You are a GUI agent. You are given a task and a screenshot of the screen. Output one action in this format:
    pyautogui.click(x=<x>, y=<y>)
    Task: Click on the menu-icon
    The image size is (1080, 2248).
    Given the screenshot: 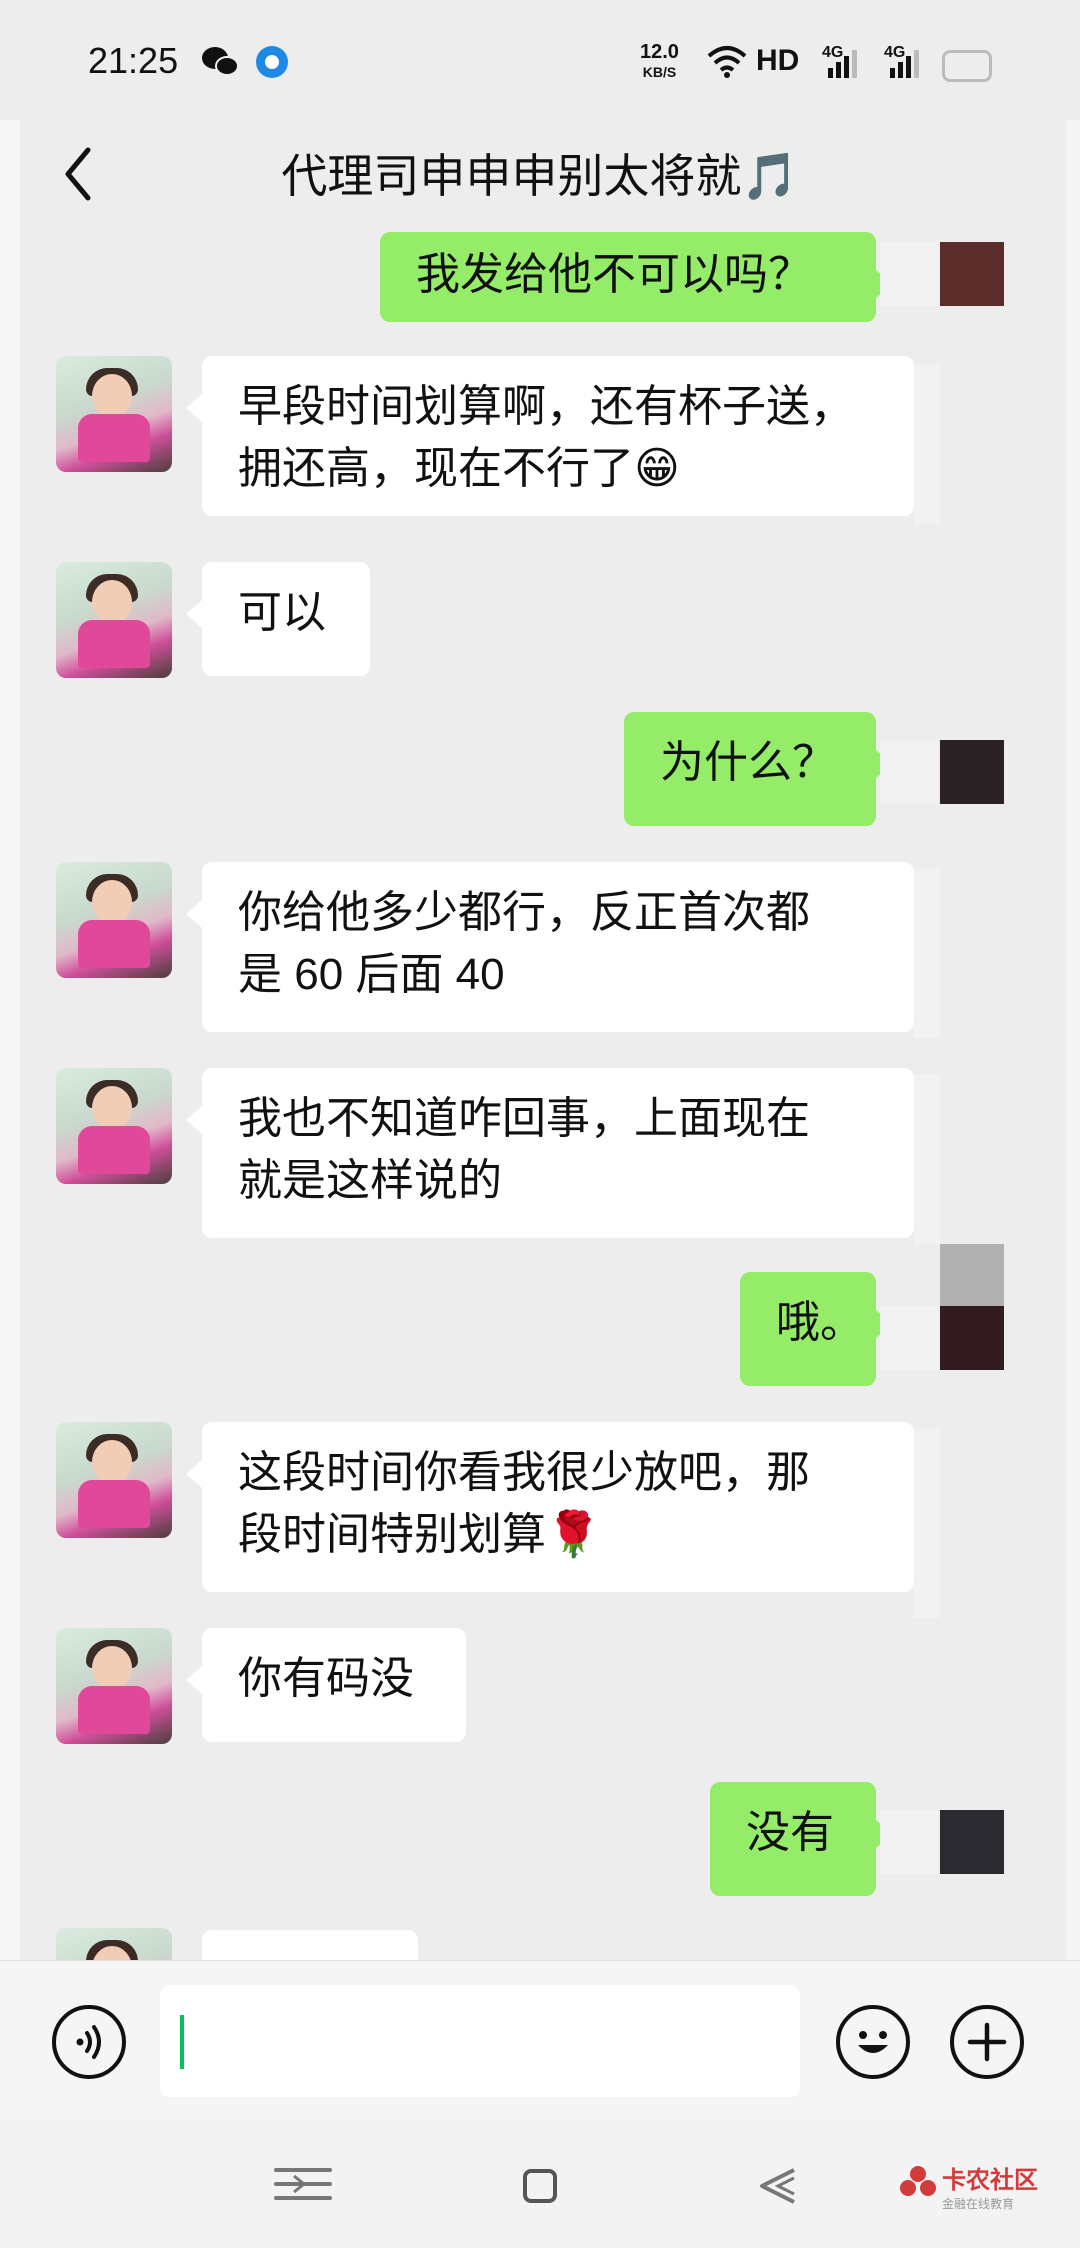 What is the action you would take?
    pyautogui.click(x=303, y=2184)
    